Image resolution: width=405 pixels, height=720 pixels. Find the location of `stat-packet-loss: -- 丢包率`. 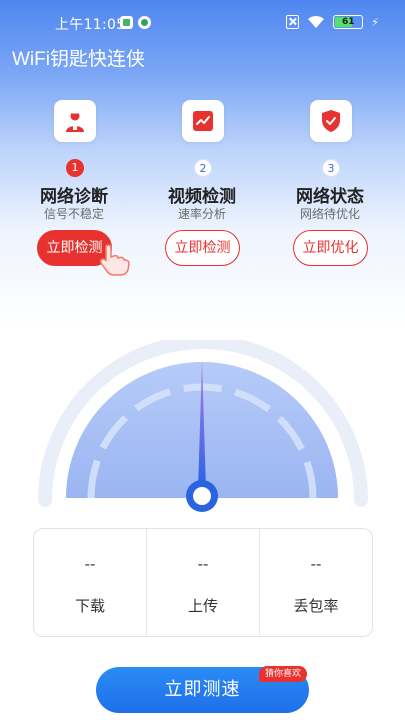

stat-packet-loss: -- 丢包率 is located at coordinates (315, 582).